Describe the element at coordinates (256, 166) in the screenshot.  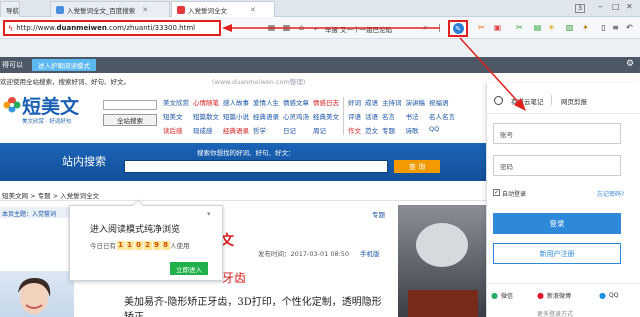
I see `banner-search-input` at that location.